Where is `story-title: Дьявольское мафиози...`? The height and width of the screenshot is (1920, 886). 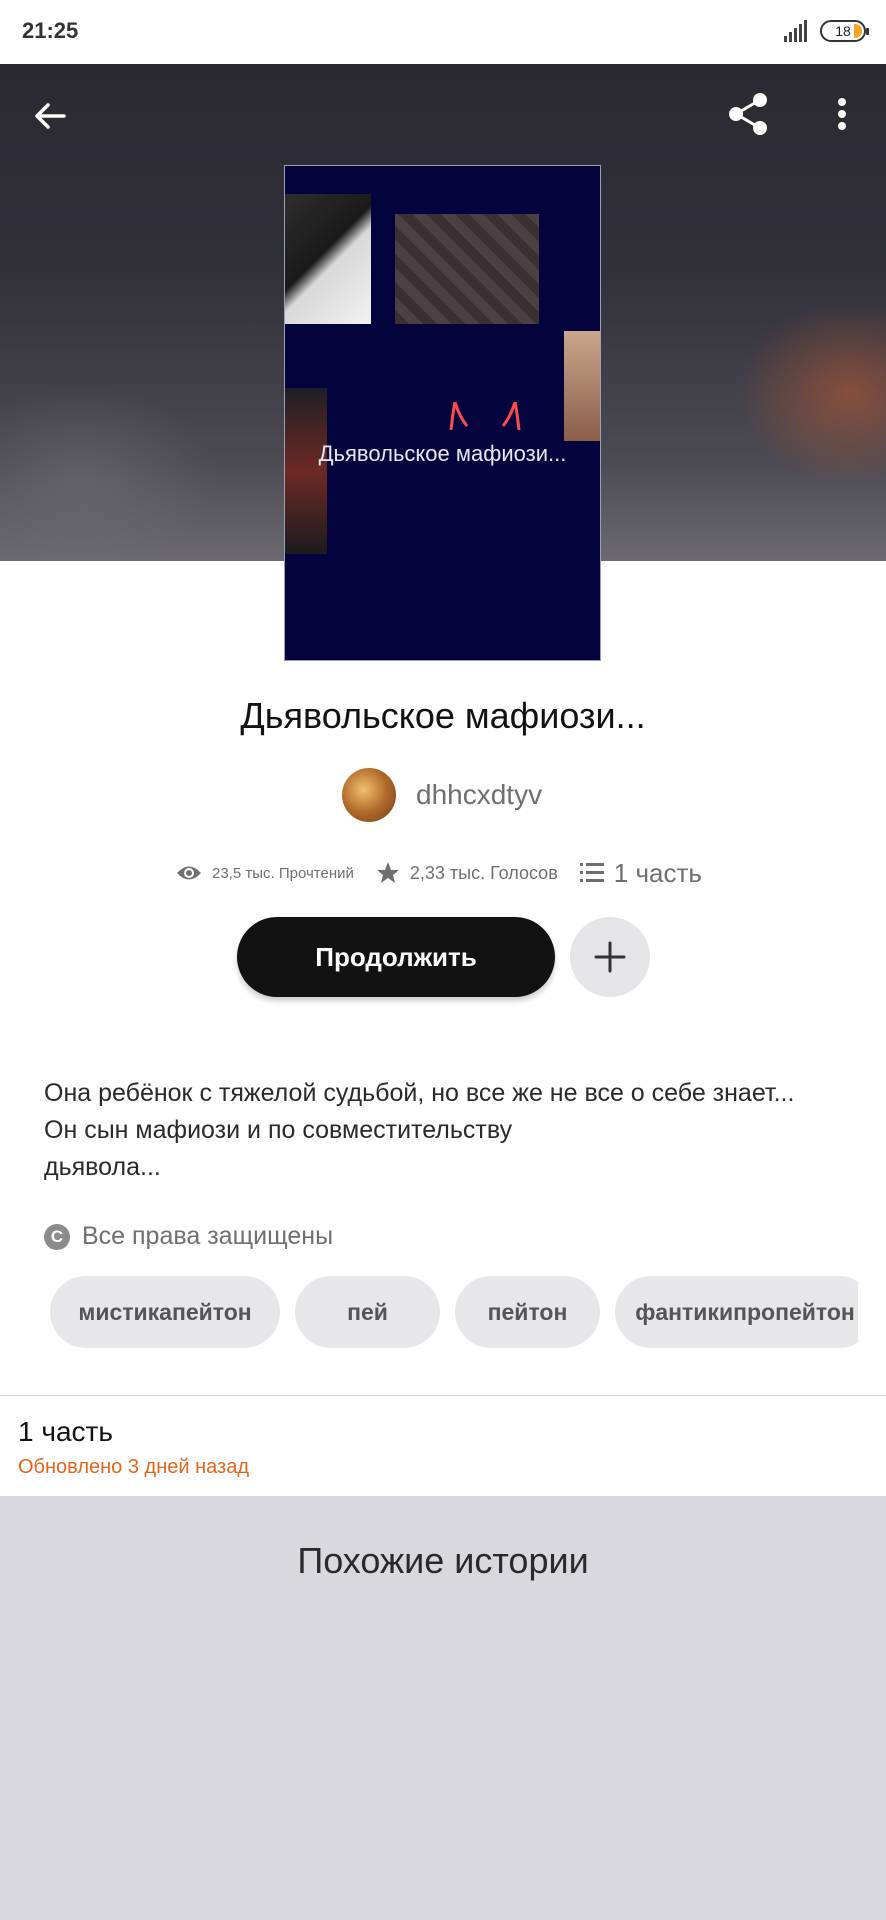
story-title: Дьявольское мафиози... is located at coordinates (443, 715).